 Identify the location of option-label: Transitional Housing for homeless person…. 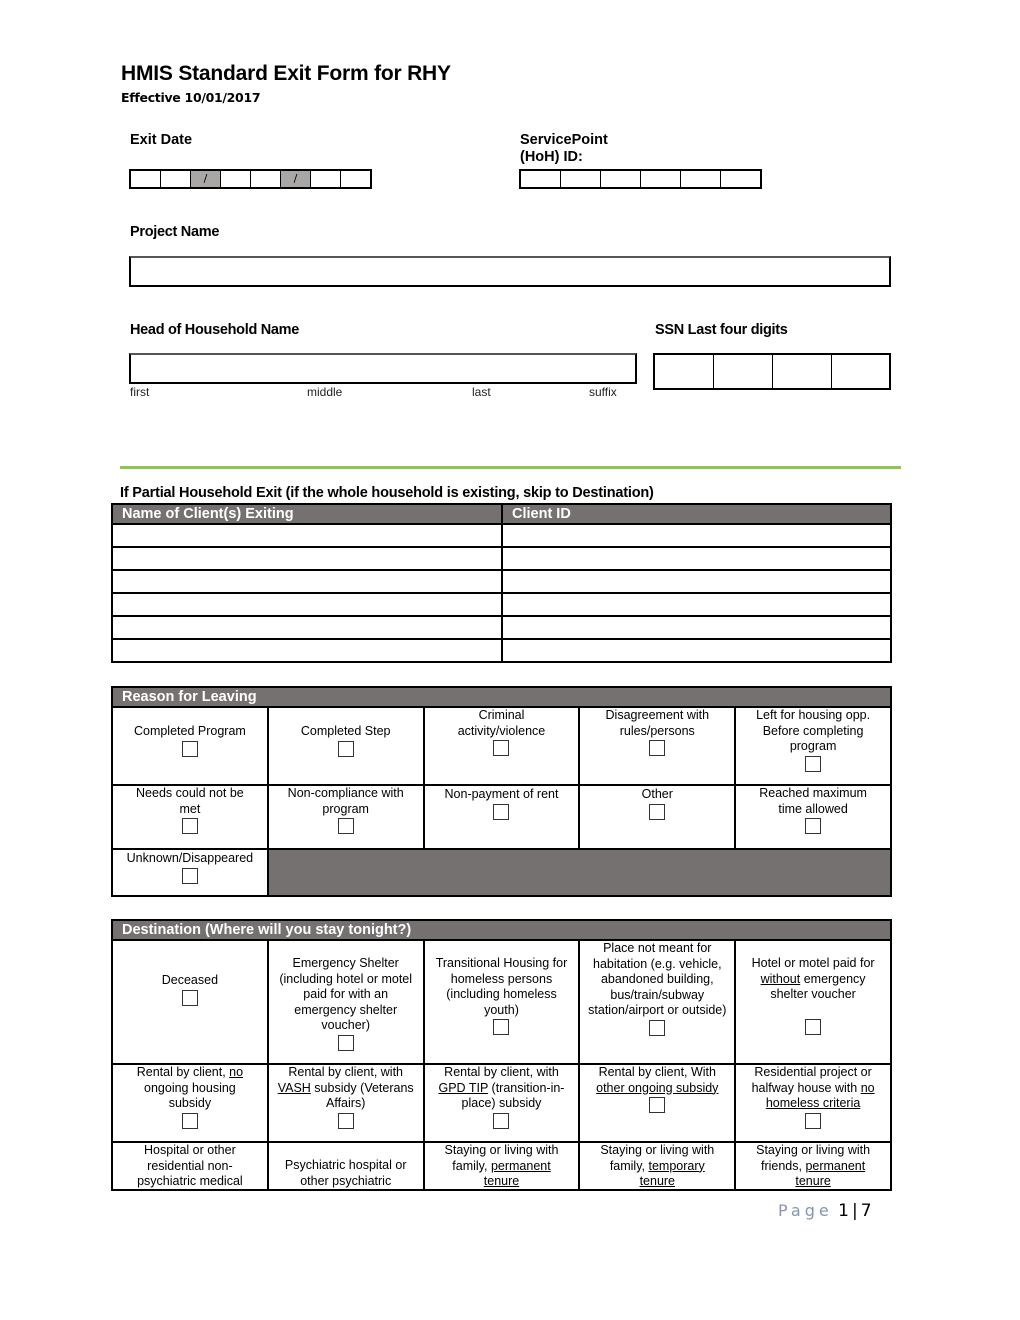
(501, 986).